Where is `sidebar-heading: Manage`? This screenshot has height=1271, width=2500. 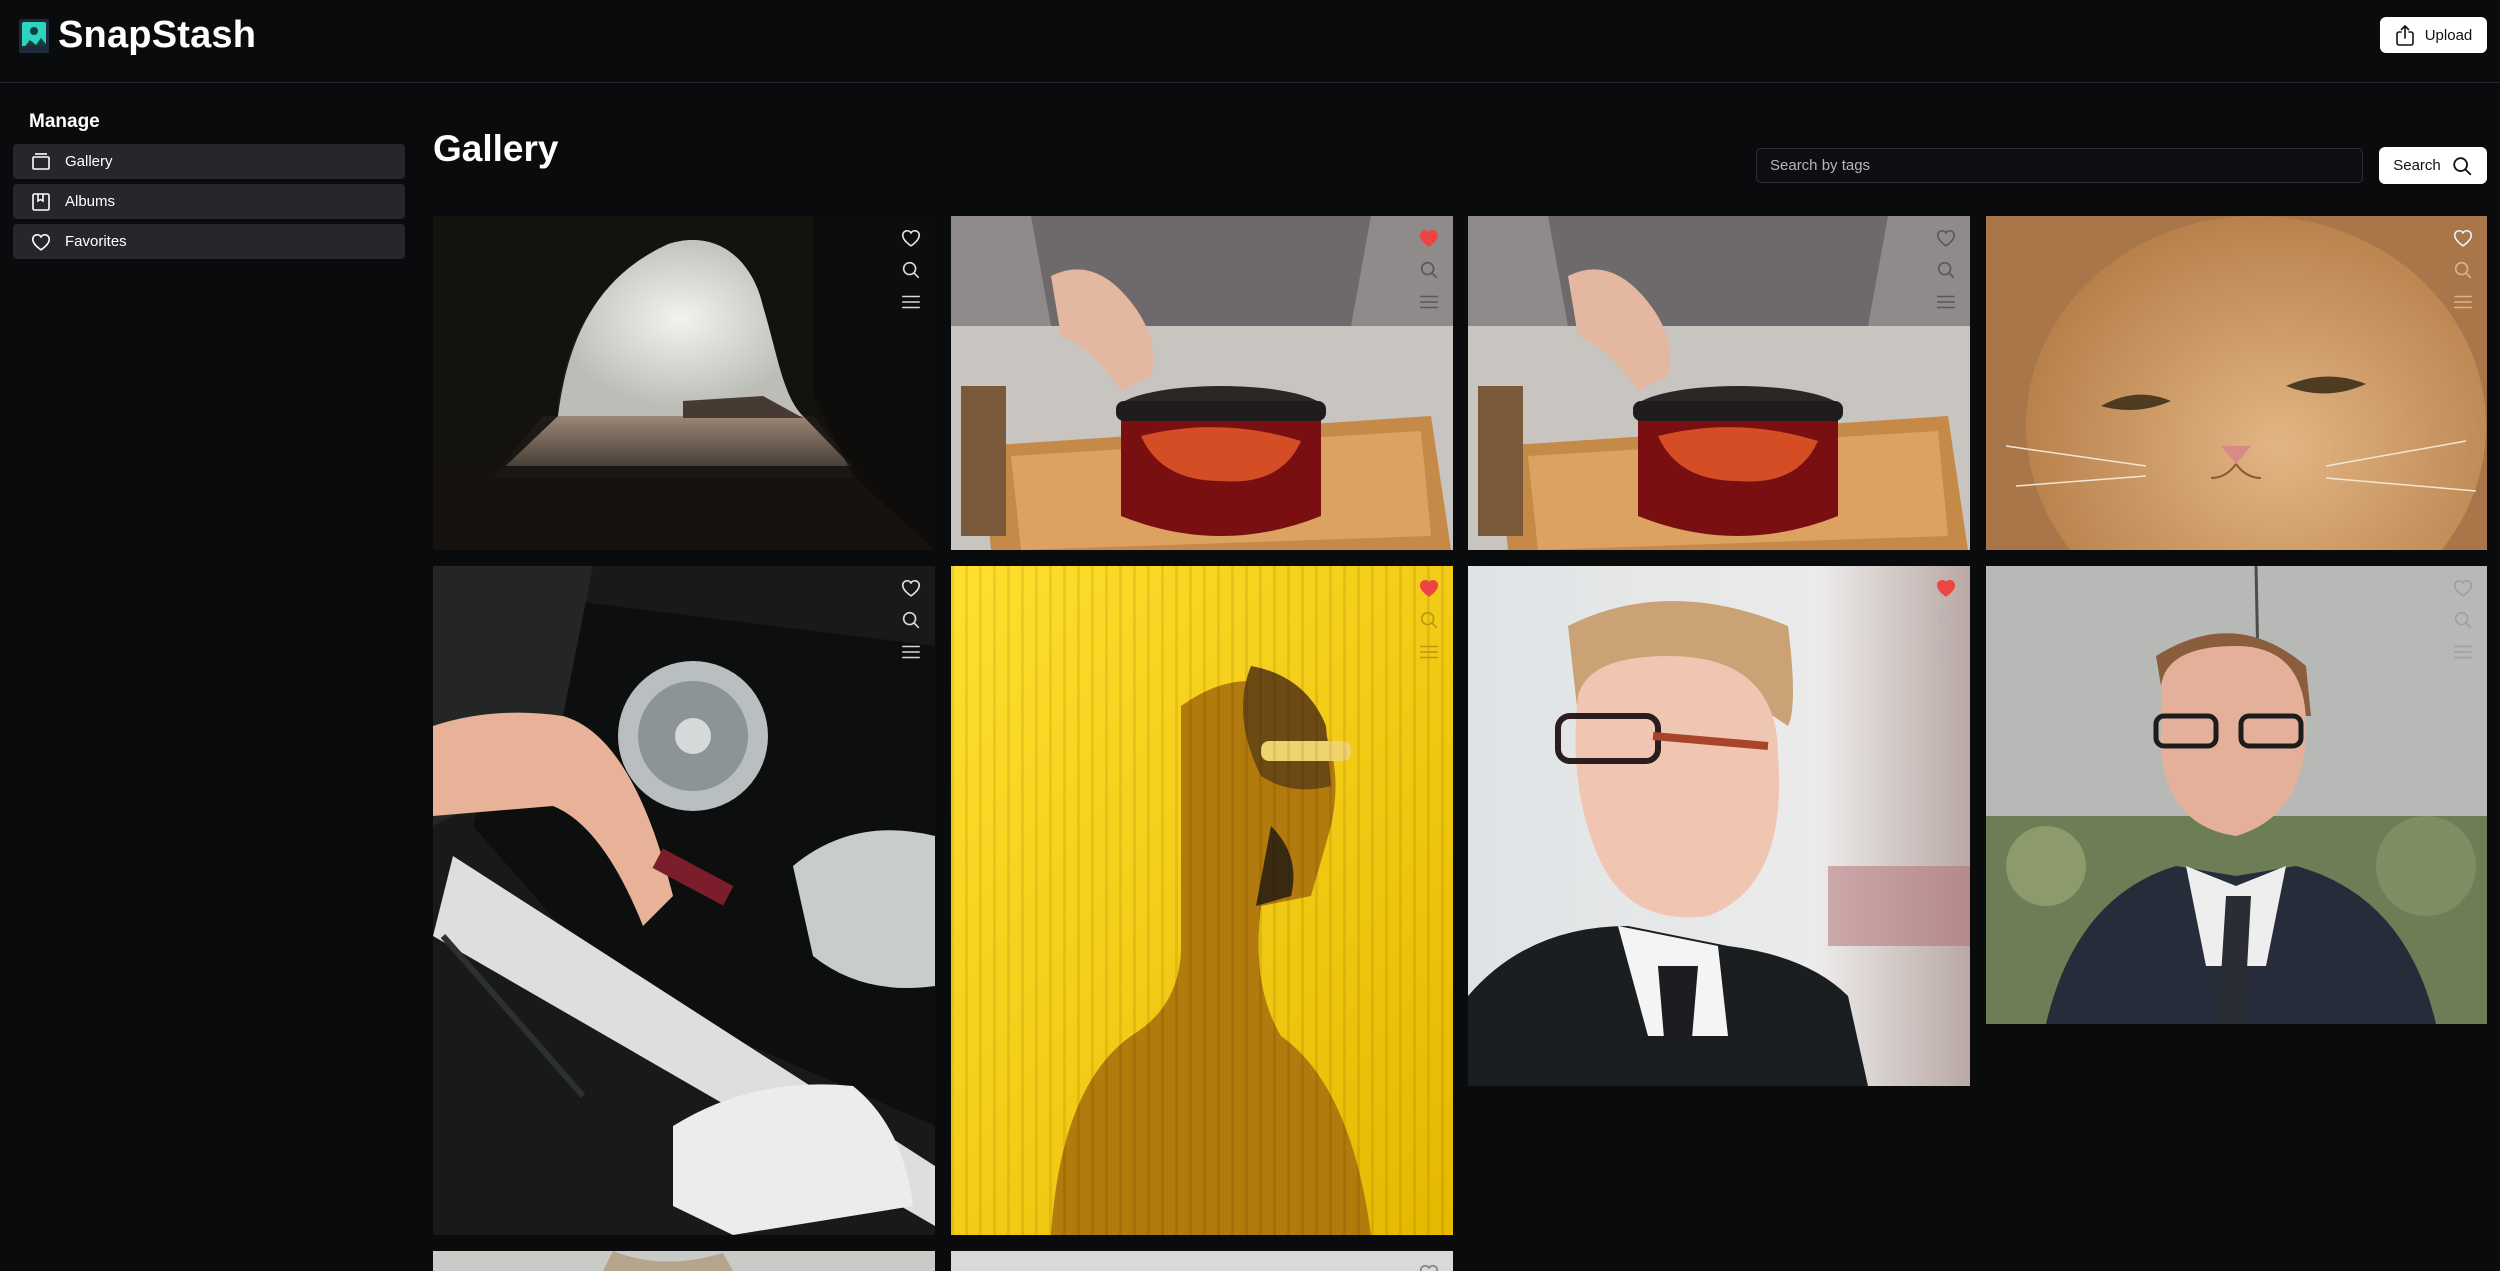 sidebar-heading: Manage is located at coordinates (64, 121).